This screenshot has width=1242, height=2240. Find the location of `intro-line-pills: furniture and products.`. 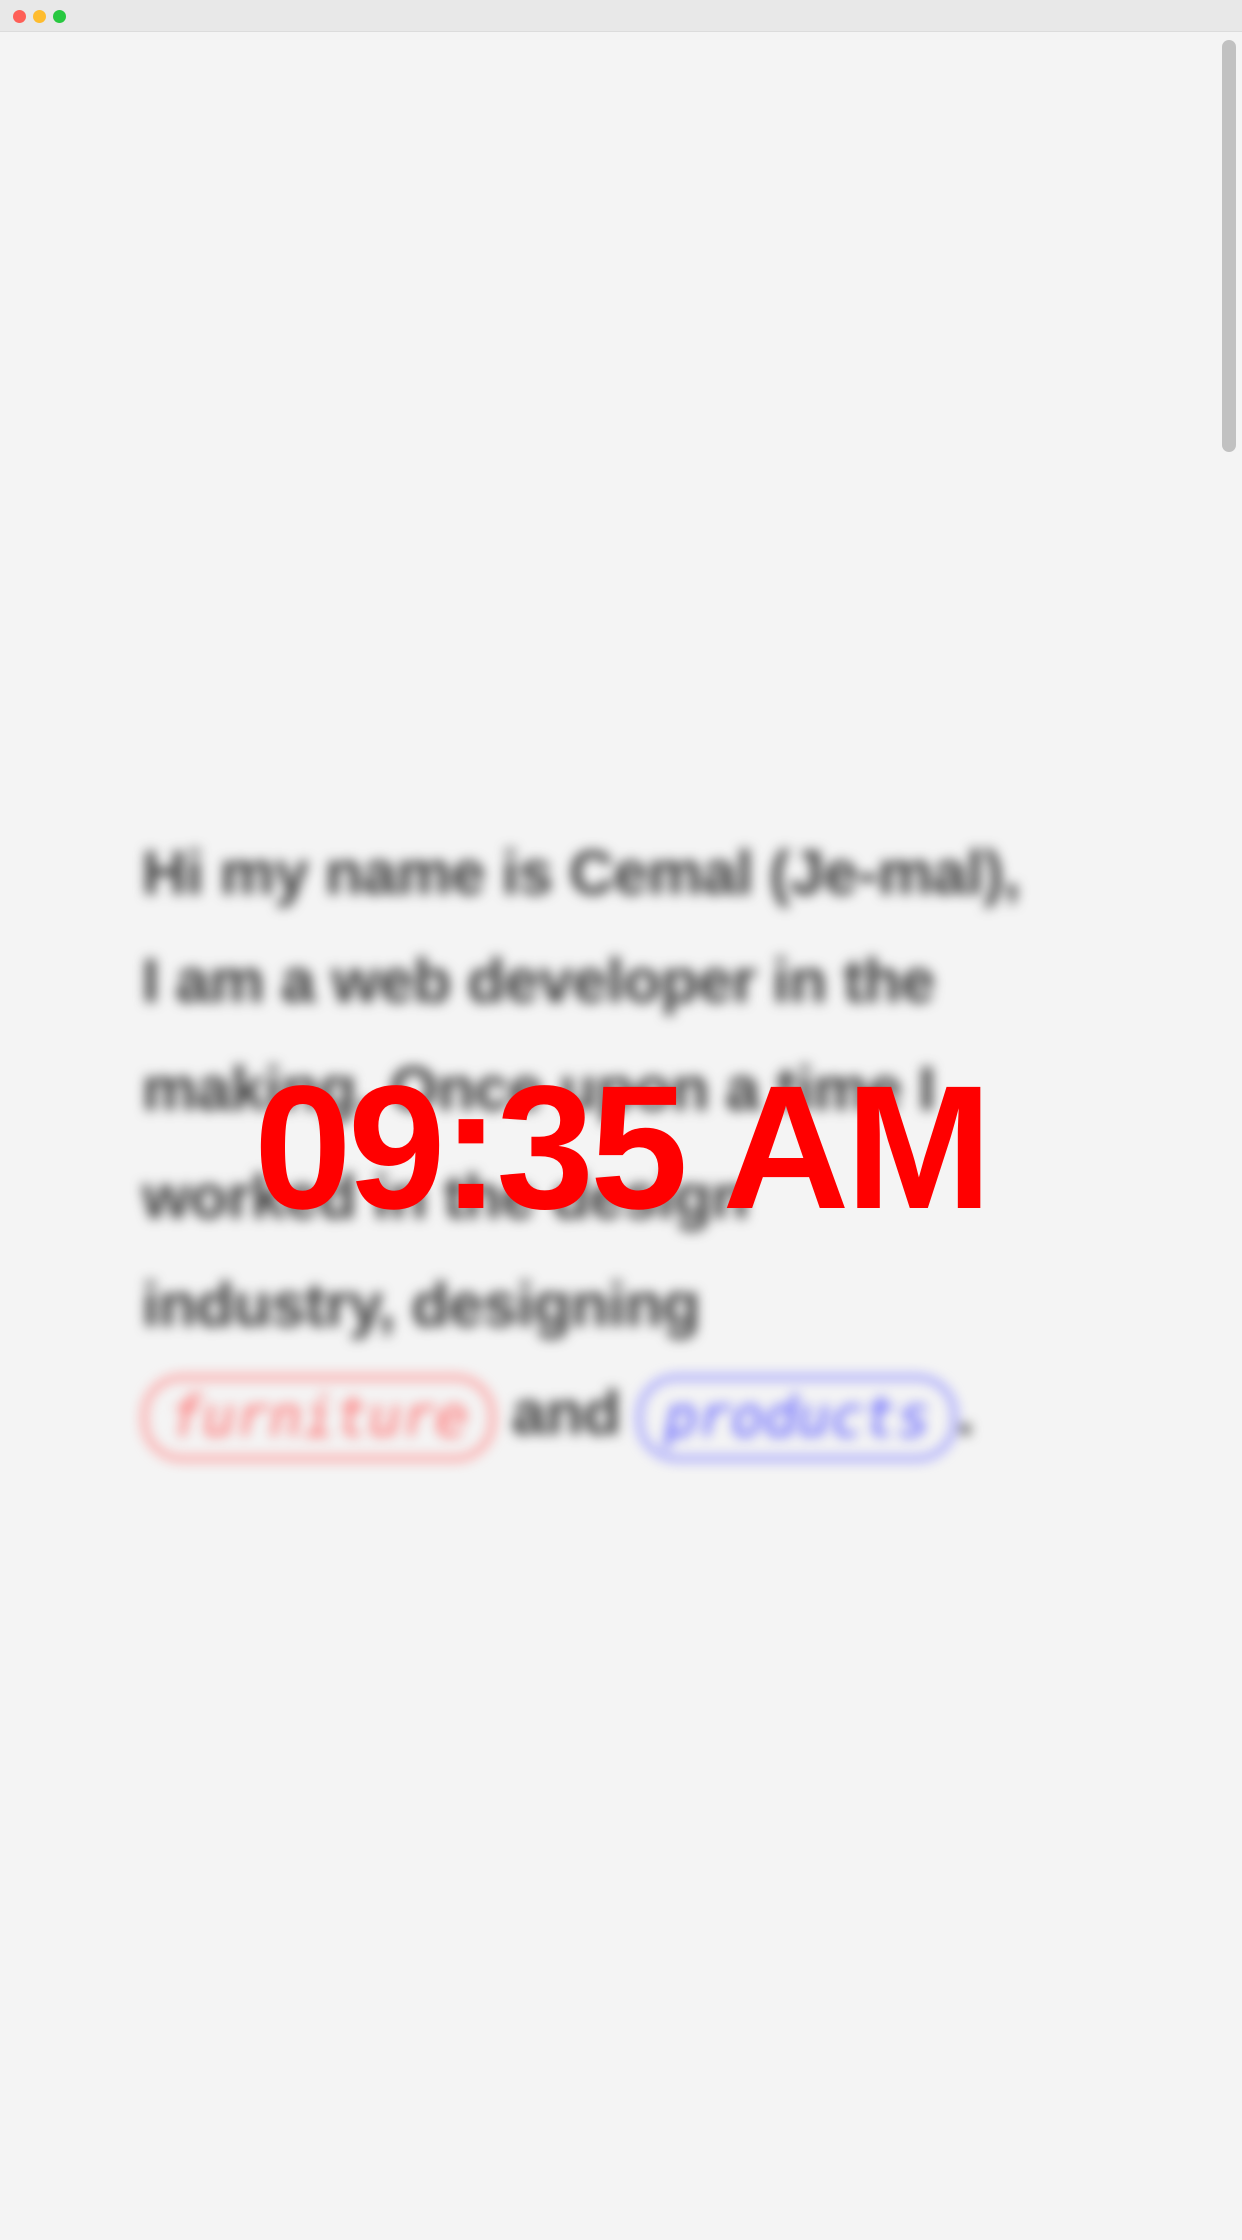

intro-line-pills: furniture and products. is located at coordinates (632, 1414).